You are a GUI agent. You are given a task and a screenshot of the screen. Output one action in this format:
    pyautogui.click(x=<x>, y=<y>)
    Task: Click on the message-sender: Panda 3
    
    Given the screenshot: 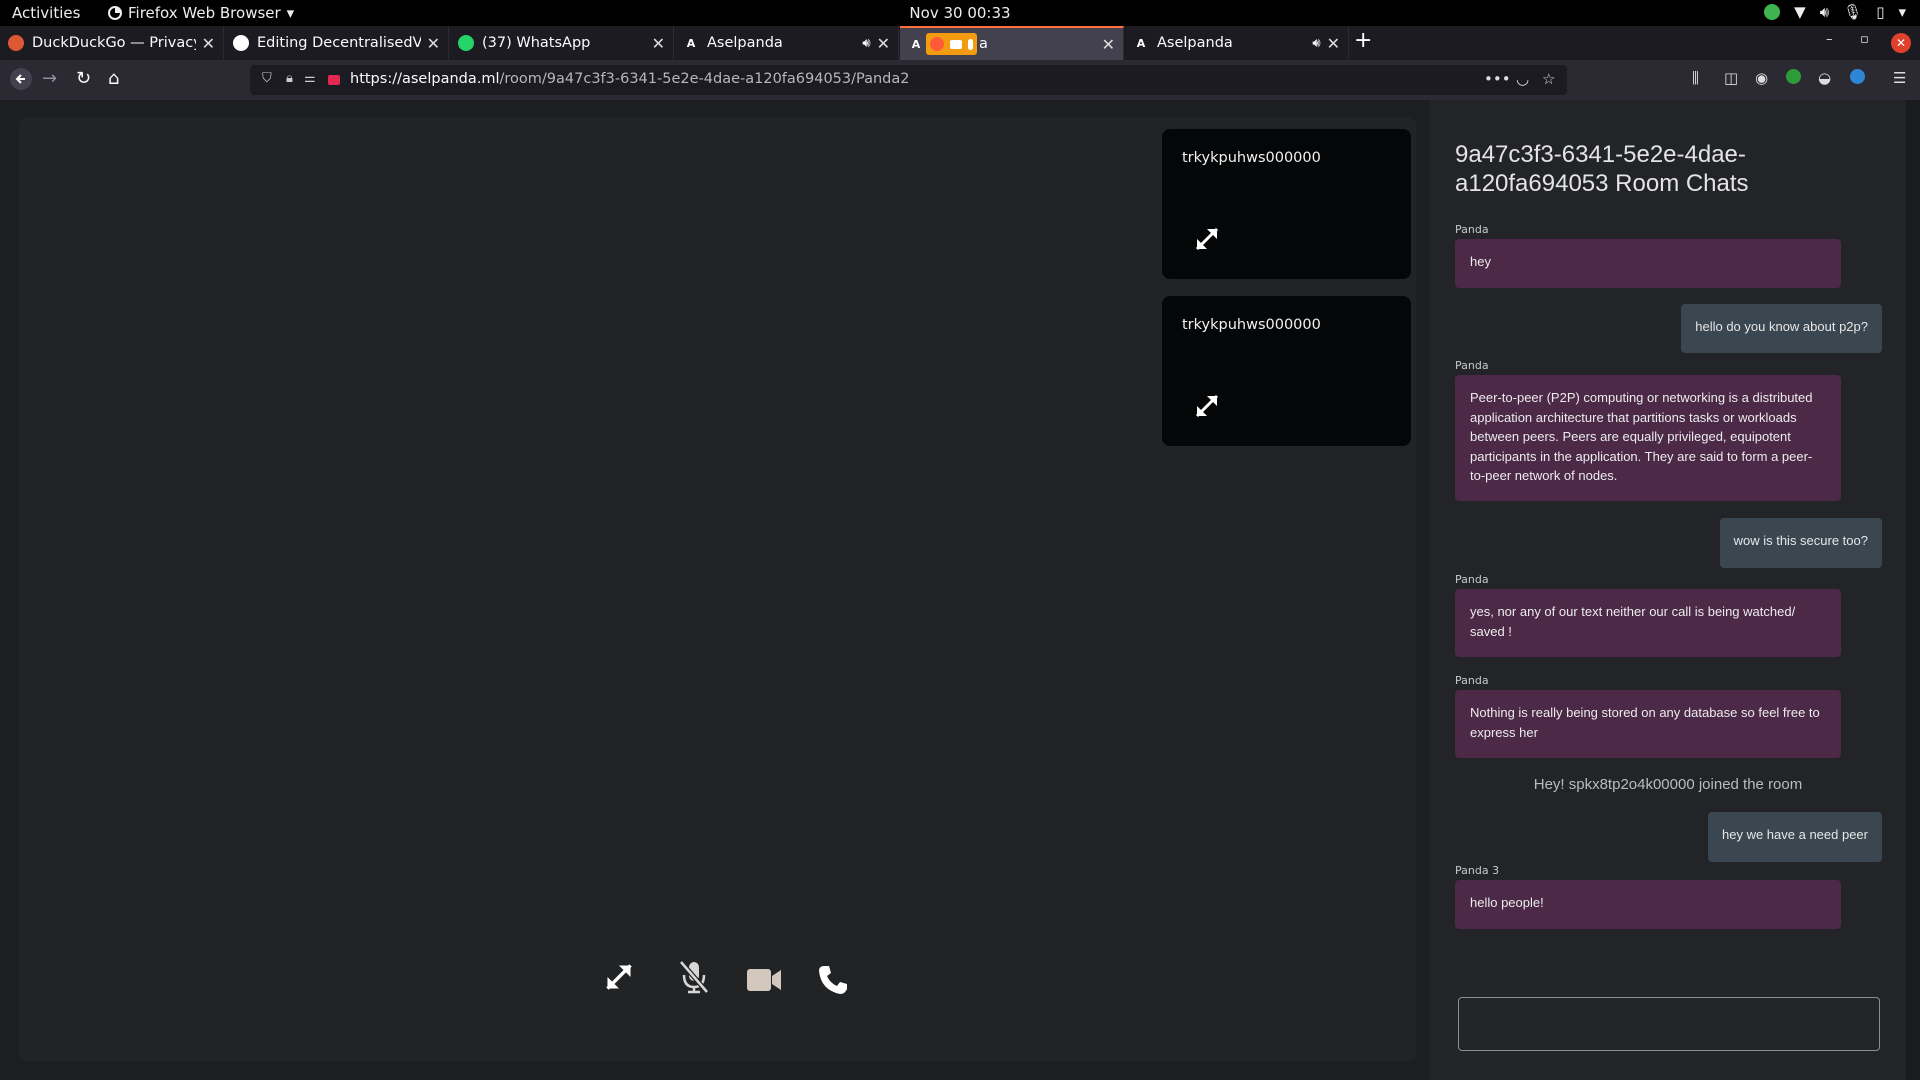 What is the action you would take?
    pyautogui.click(x=1477, y=870)
    